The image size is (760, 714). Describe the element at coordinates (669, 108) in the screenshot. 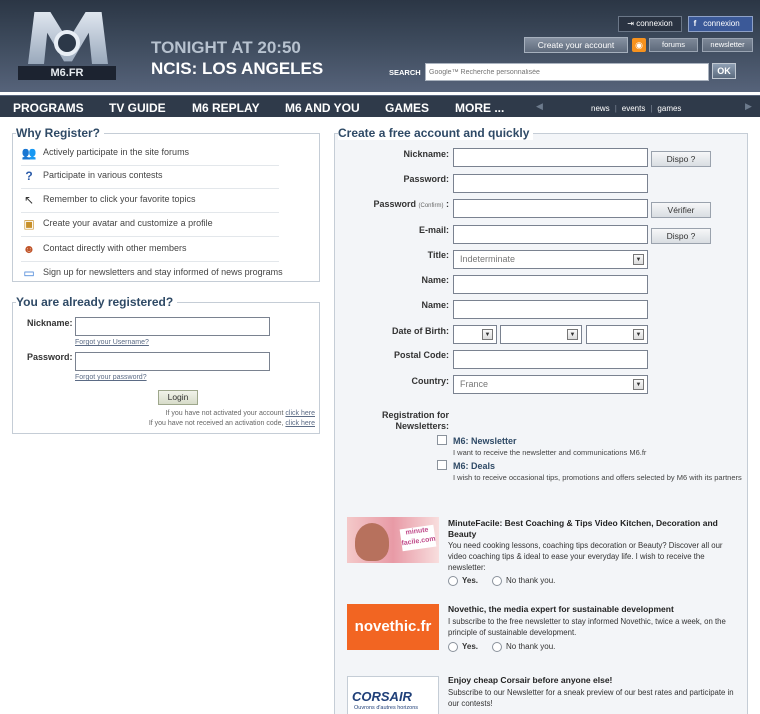

I see `nav-games-sub: games` at that location.